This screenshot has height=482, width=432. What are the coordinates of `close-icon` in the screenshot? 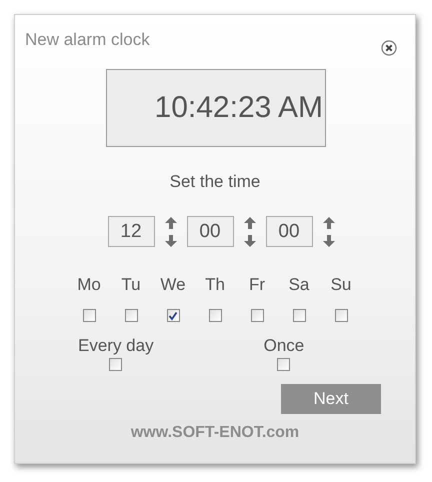 It's located at (389, 48).